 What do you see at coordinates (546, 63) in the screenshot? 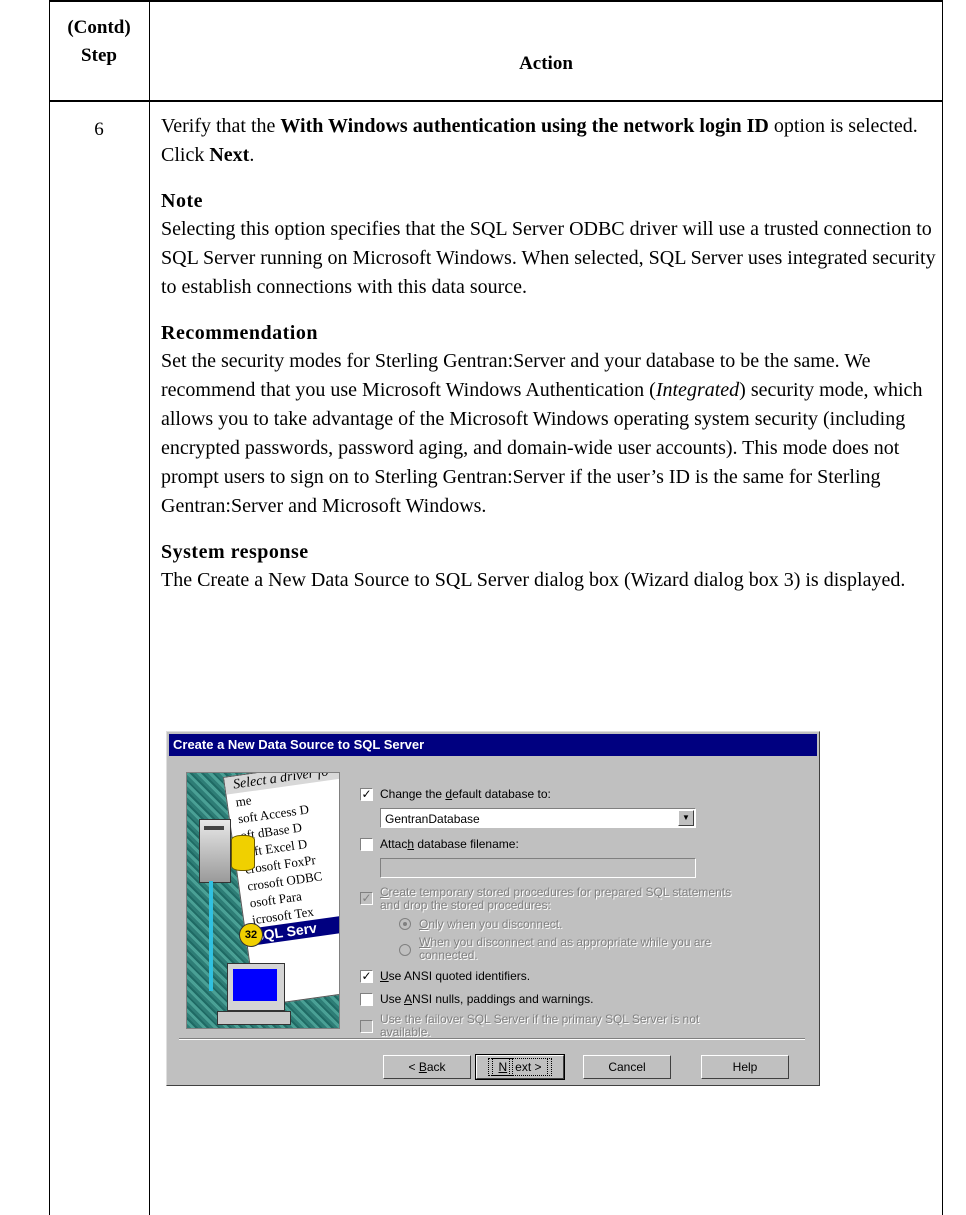
I see `action-column-header: Action` at bounding box center [546, 63].